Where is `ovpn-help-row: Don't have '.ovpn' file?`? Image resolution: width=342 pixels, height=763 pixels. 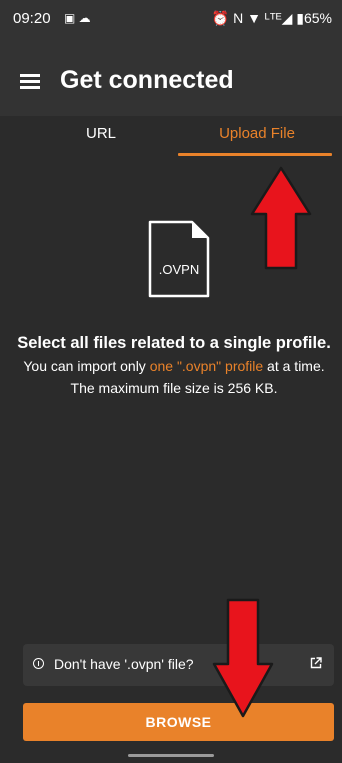 ovpn-help-row: Don't have '.ovpn' file? is located at coordinates (178, 665).